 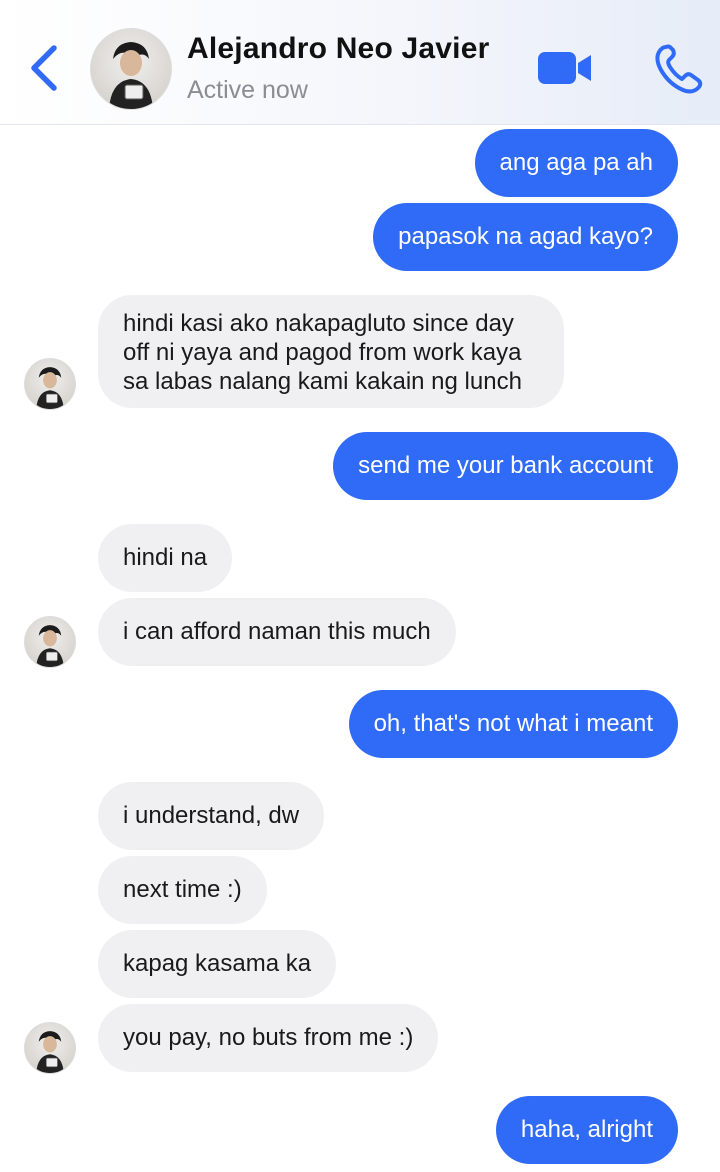 I want to click on message-bubble-incoming: hindi na, so click(x=165, y=558).